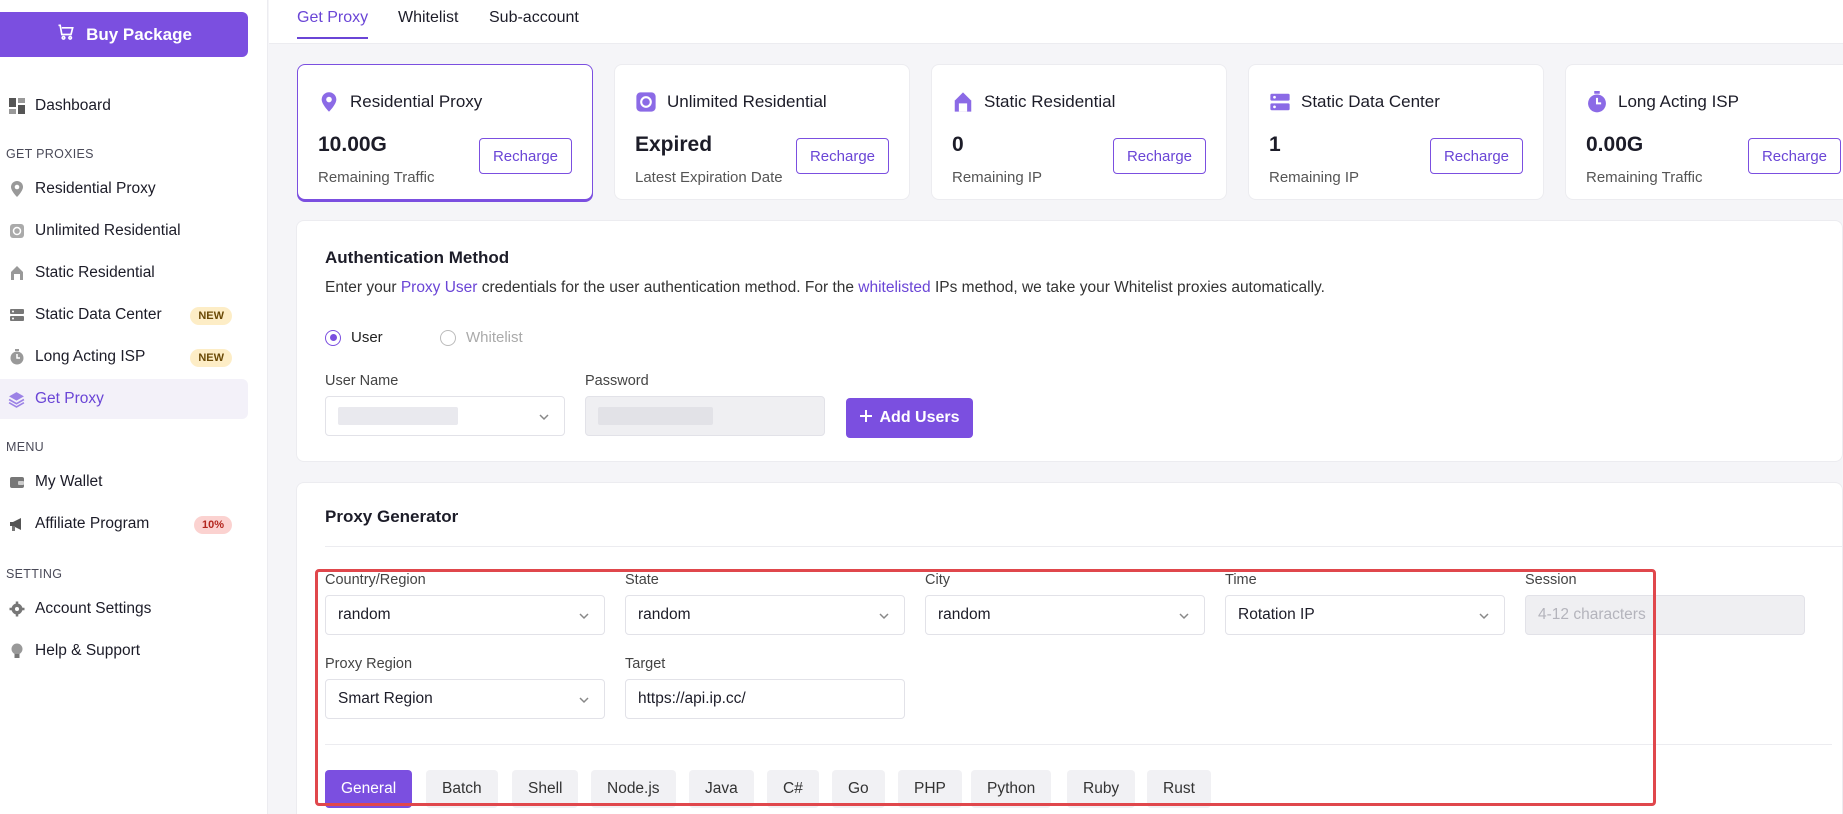  Describe the element at coordinates (545, 789) in the screenshot. I see `code-tab-shell: Shell` at that location.